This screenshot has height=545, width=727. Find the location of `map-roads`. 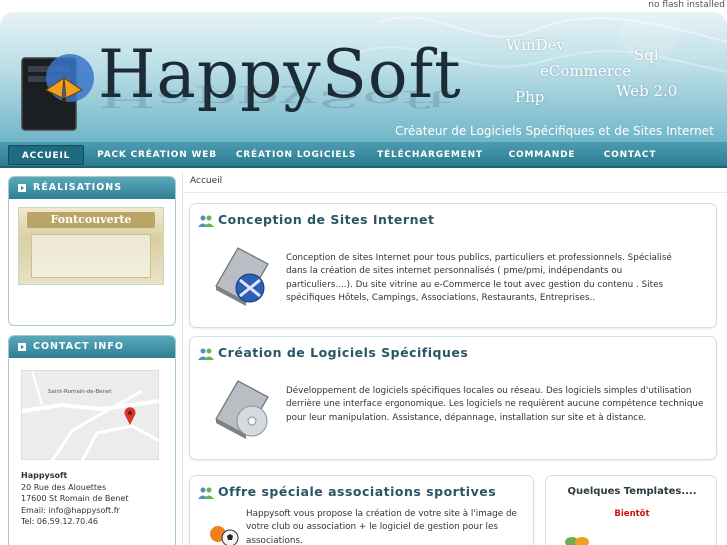

map-roads is located at coordinates (91, 416).